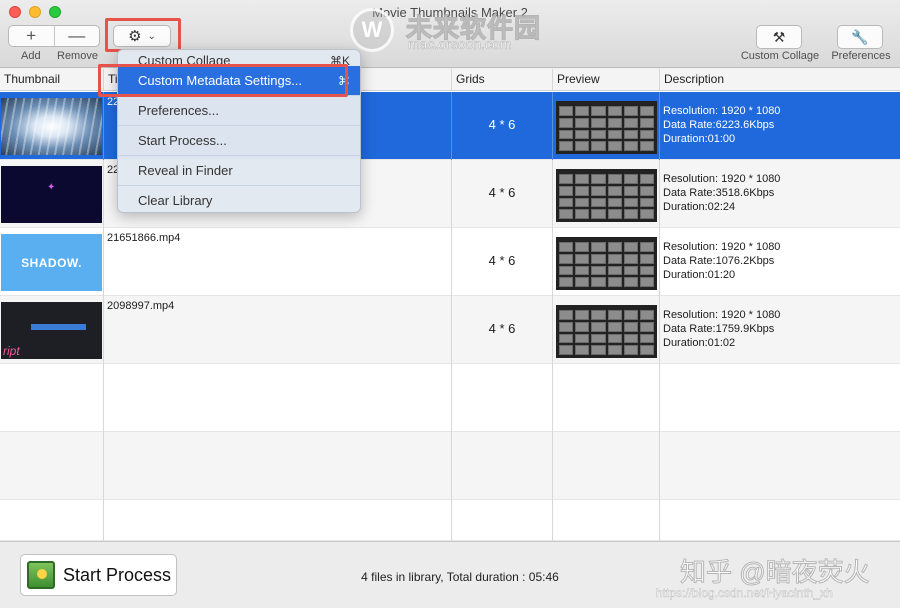 This screenshot has width=900, height=608. Describe the element at coordinates (450, 520) in the screenshot. I see `empty-row` at that location.